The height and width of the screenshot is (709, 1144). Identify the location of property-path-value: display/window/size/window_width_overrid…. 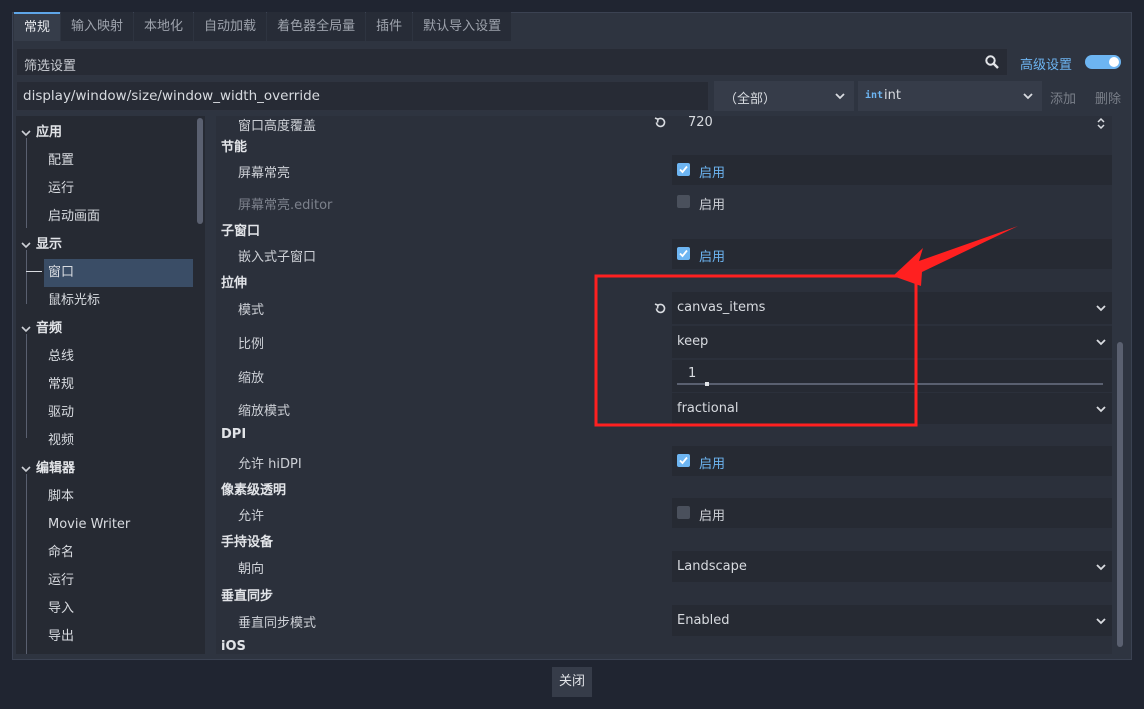
(171, 96).